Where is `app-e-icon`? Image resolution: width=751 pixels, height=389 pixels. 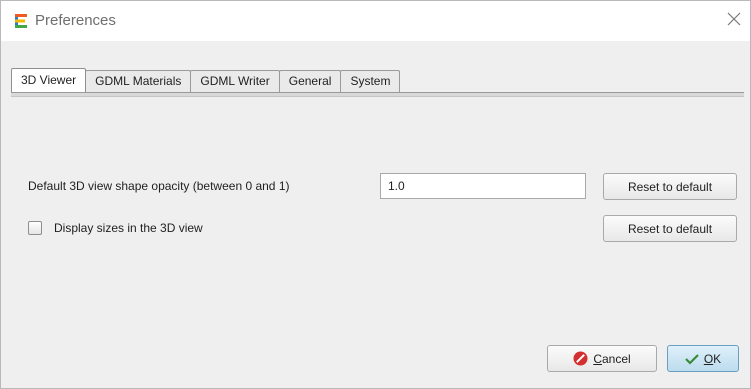
app-e-icon is located at coordinates (21, 21).